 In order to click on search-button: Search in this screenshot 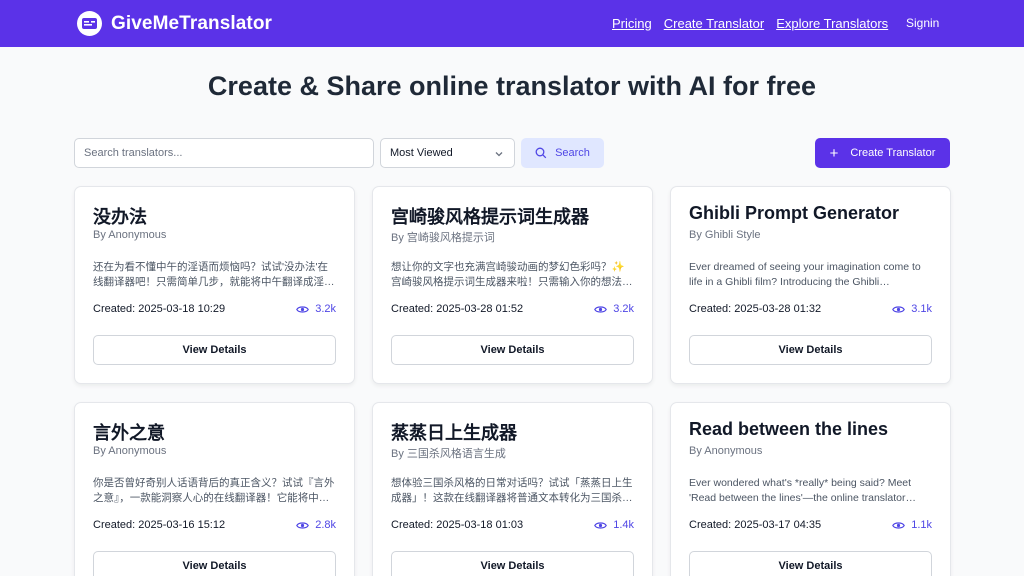, I will do `click(562, 153)`.